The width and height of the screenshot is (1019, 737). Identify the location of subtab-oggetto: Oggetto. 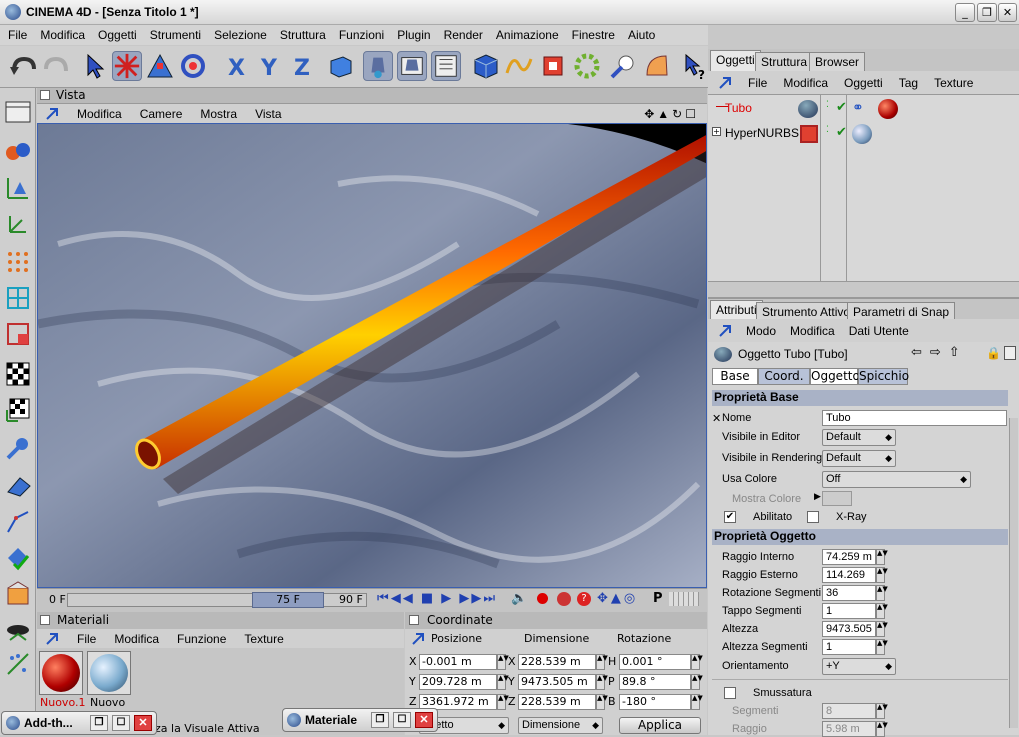
(835, 376).